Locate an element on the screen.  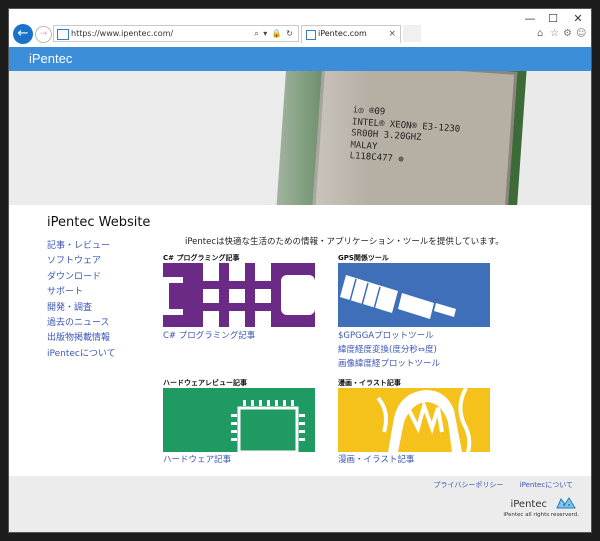
feedback-smiley-icon: ☺ is located at coordinates (581, 33).